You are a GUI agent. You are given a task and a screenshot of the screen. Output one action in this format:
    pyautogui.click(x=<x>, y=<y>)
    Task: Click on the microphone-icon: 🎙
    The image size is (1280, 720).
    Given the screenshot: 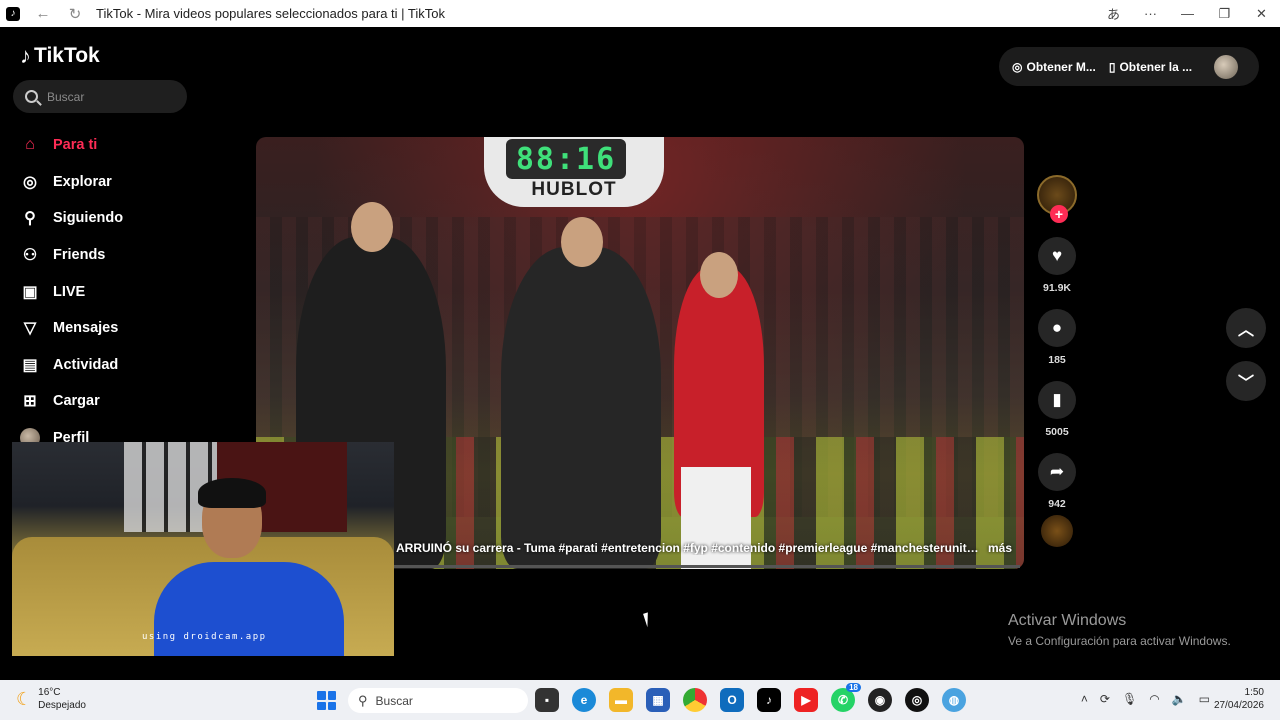 What is the action you would take?
    pyautogui.click(x=1129, y=699)
    